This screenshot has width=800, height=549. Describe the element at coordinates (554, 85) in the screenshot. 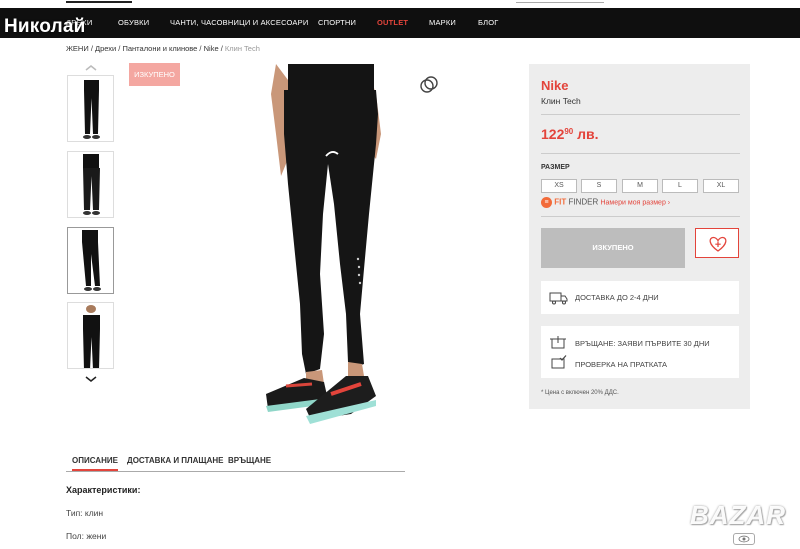

I see `product-brand: Nike` at that location.